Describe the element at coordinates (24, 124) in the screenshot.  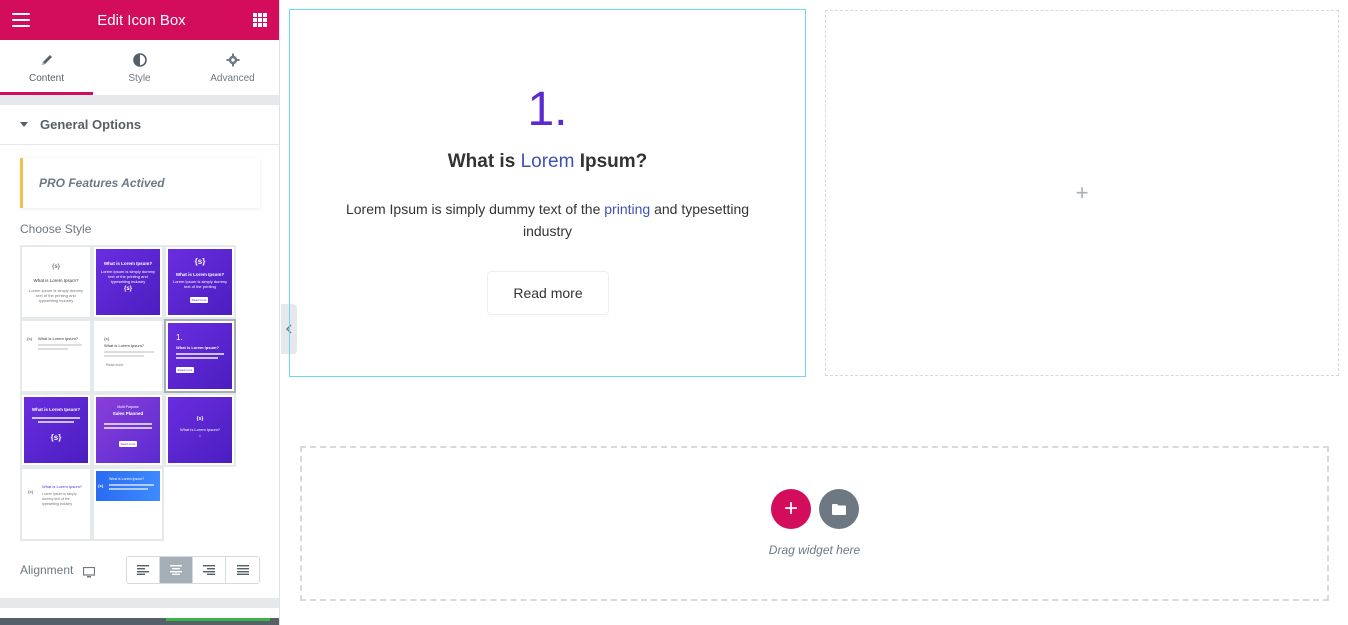
I see `caret-down-icon` at that location.